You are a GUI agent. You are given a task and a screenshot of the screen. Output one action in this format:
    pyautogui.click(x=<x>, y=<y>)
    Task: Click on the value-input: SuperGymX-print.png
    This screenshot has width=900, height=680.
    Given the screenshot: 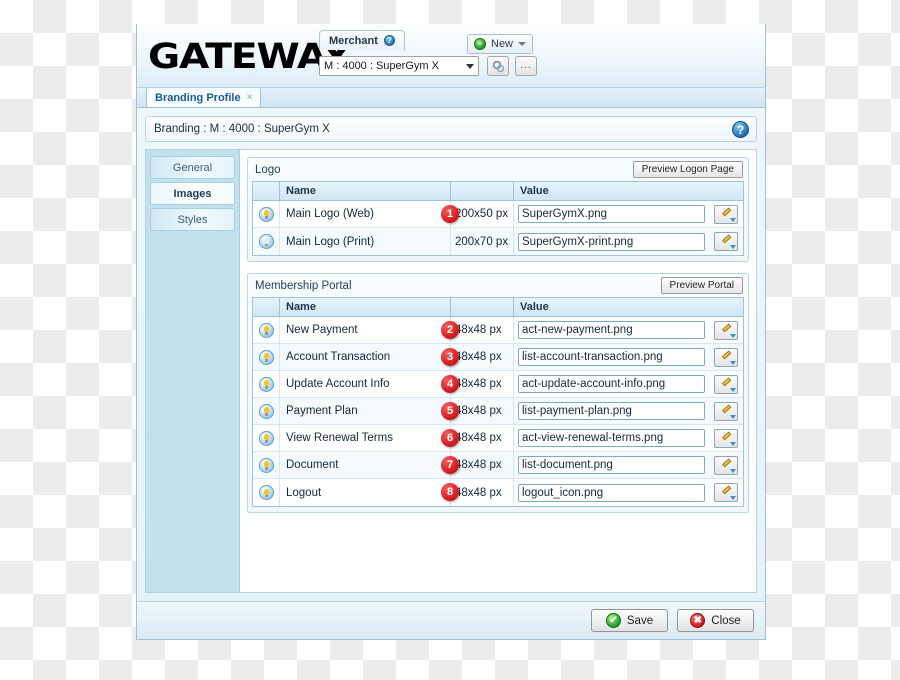 What is the action you would take?
    pyautogui.click(x=611, y=241)
    